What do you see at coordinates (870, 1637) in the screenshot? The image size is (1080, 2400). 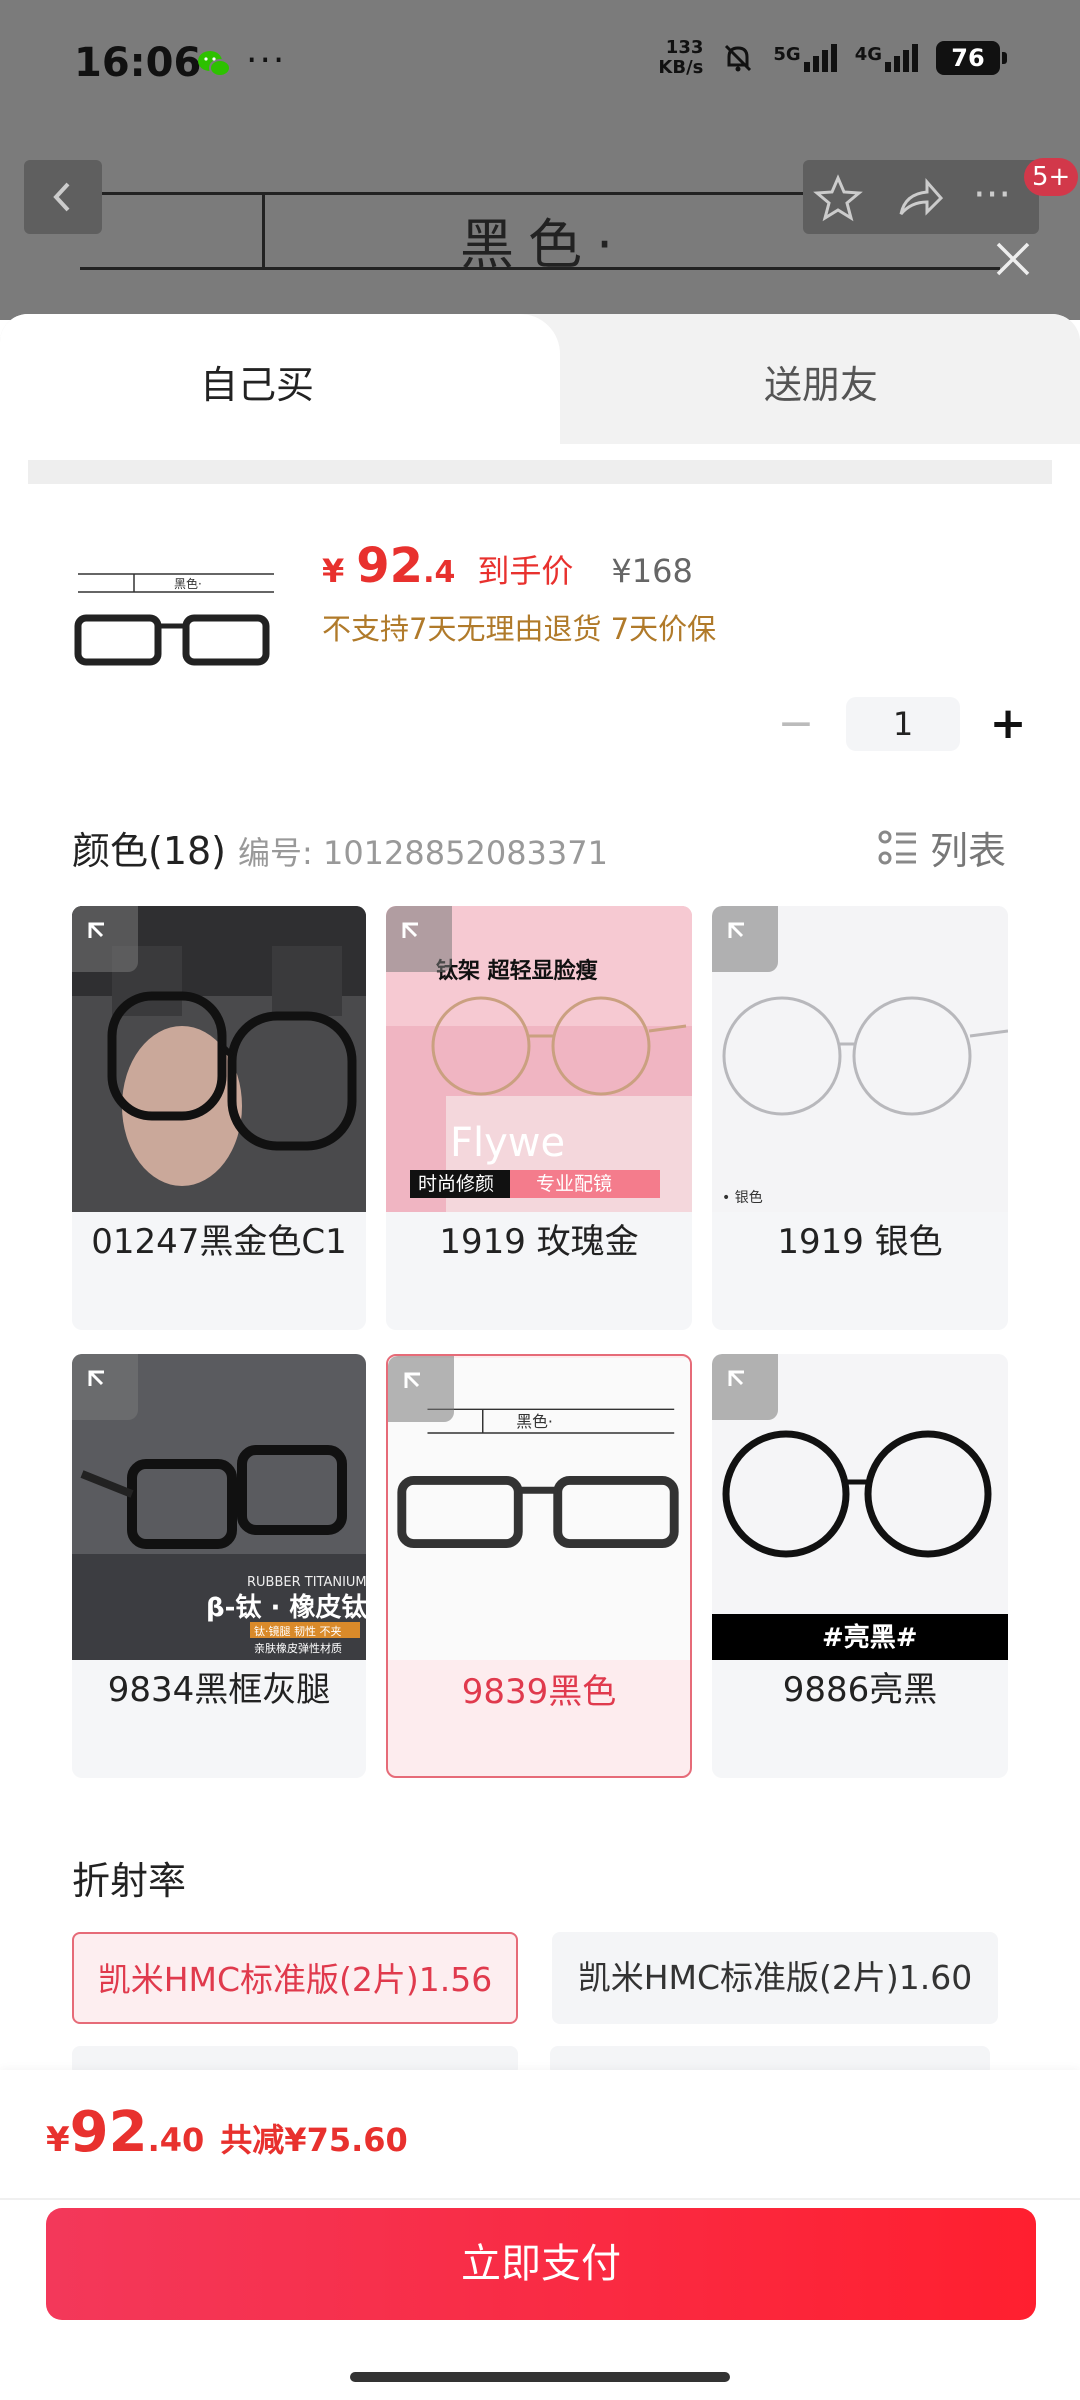 I see `overlay-title: #亮黑#` at bounding box center [870, 1637].